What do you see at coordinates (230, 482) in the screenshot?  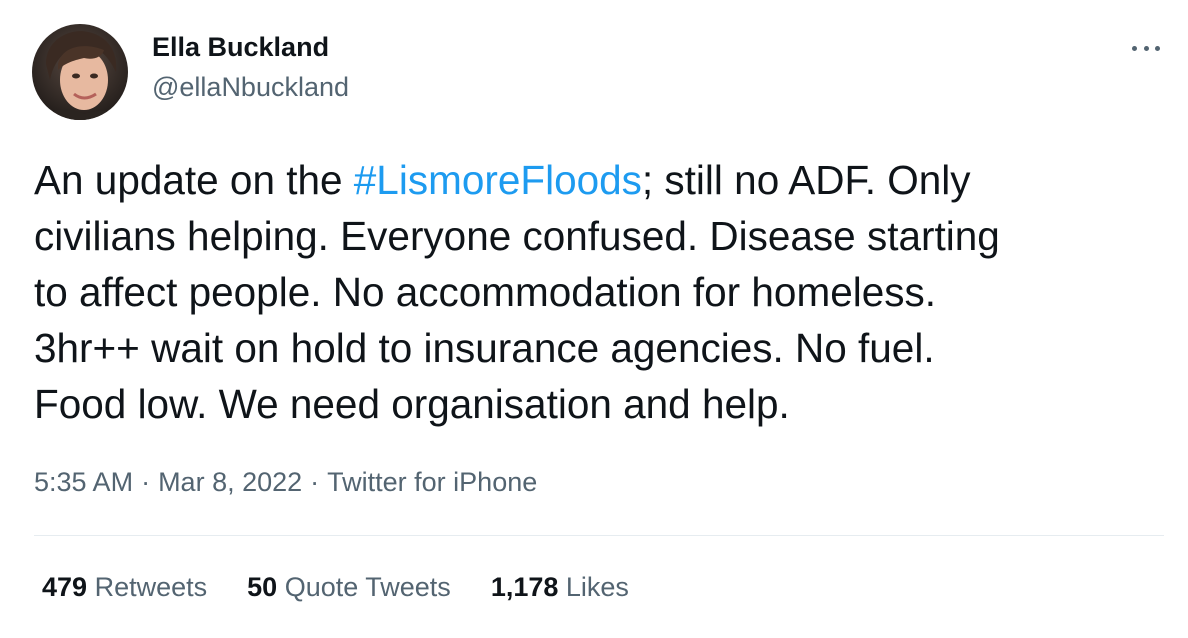 I see `tweet-date: Mar 8, 2022` at bounding box center [230, 482].